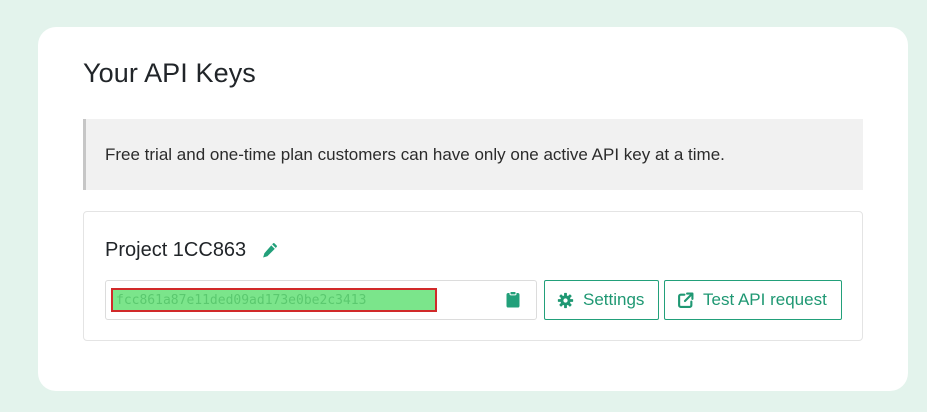 This screenshot has height=412, width=927. What do you see at coordinates (169, 73) in the screenshot?
I see `page-title: Your API Keys` at bounding box center [169, 73].